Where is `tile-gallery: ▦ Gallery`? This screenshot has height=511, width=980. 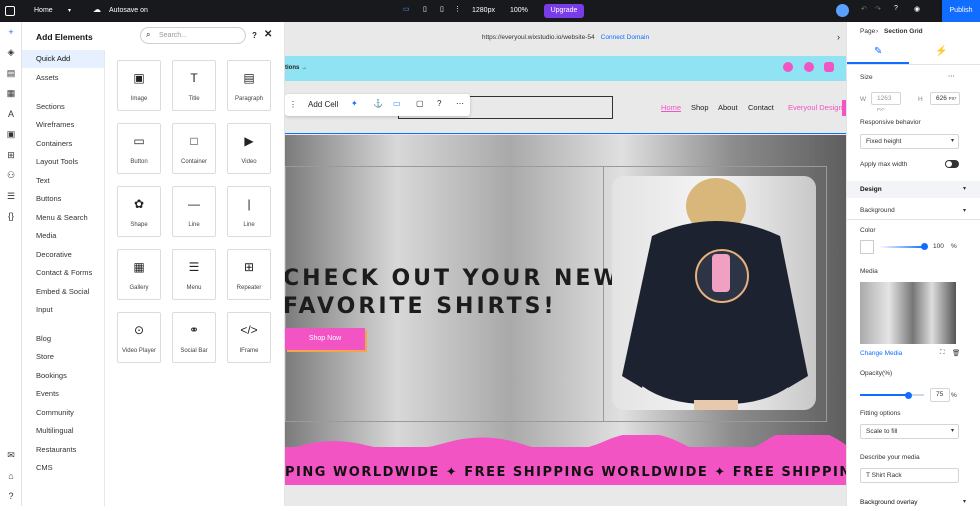
tile-gallery: ▦ Gallery is located at coordinates (139, 274).